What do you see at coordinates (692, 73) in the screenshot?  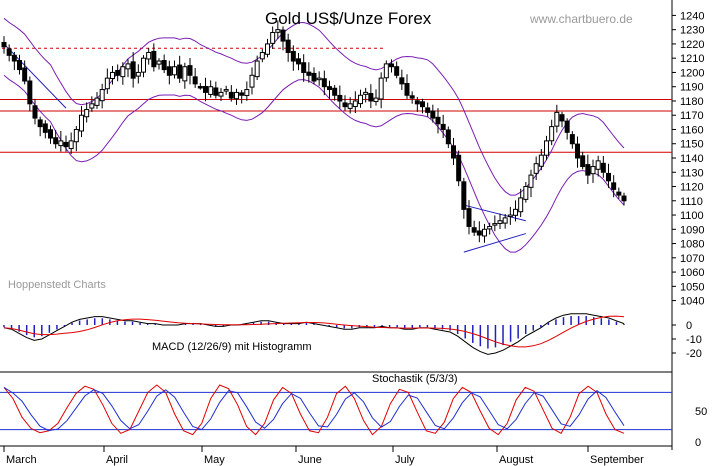 I see `price-tick-label: 1200` at bounding box center [692, 73].